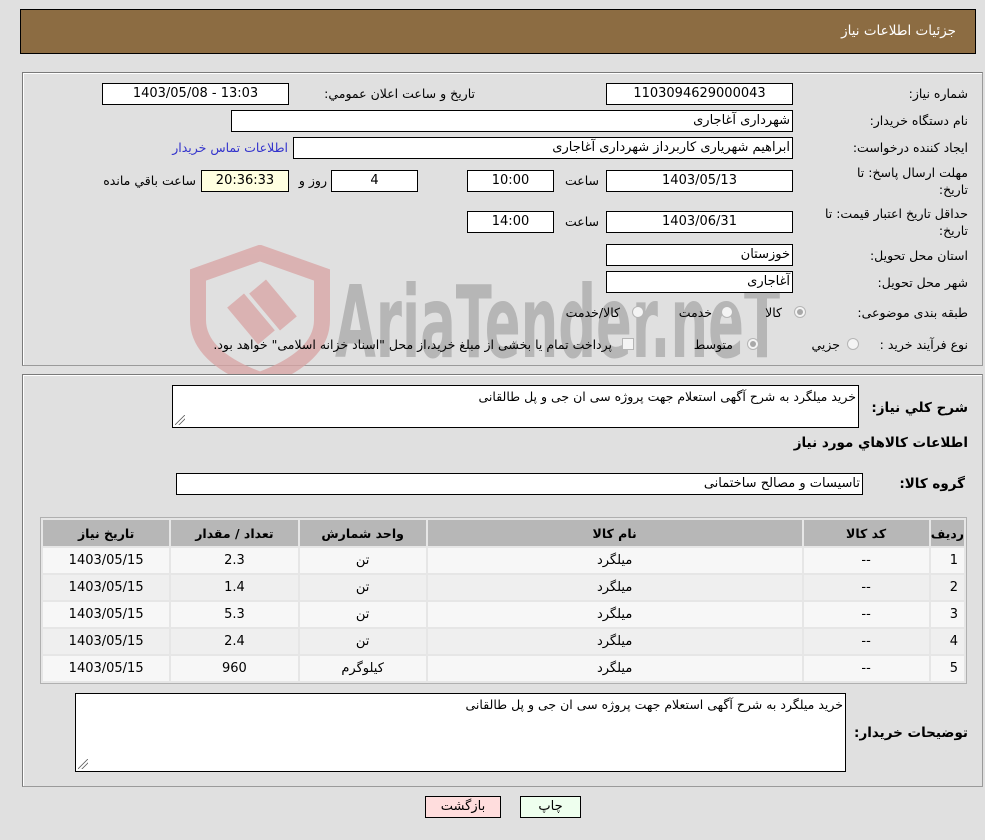 This screenshot has width=985, height=840. Describe the element at coordinates (543, 148) in the screenshot. I see `creator-field: ابراهیم شهریاری کاربرداز شهرداری آغاجاری` at that location.